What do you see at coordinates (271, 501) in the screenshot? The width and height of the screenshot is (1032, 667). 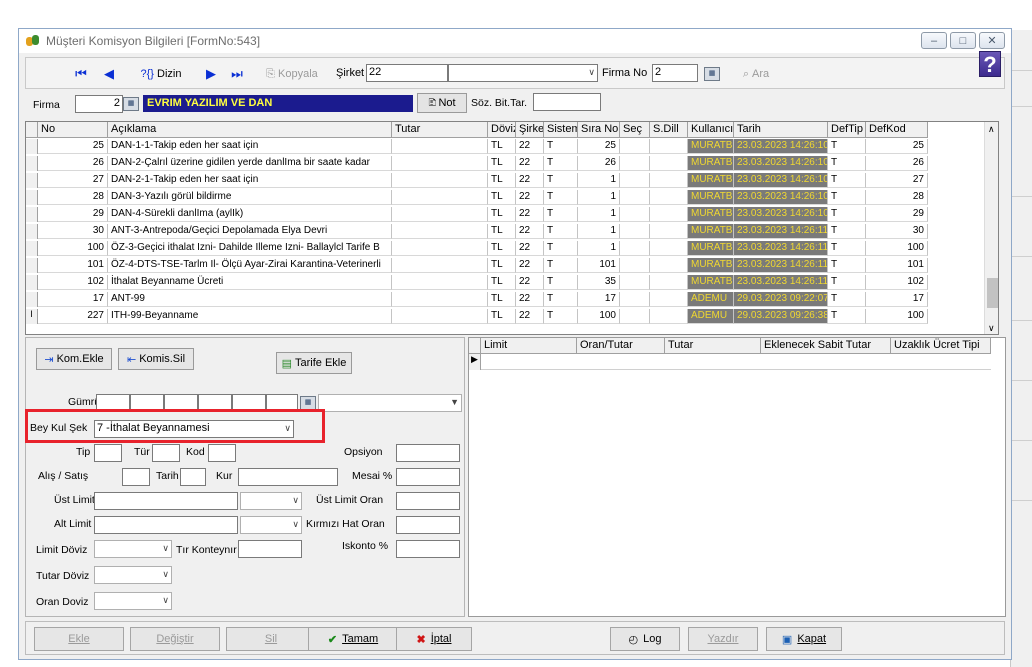 I see `ust-limit-select: ∨` at bounding box center [271, 501].